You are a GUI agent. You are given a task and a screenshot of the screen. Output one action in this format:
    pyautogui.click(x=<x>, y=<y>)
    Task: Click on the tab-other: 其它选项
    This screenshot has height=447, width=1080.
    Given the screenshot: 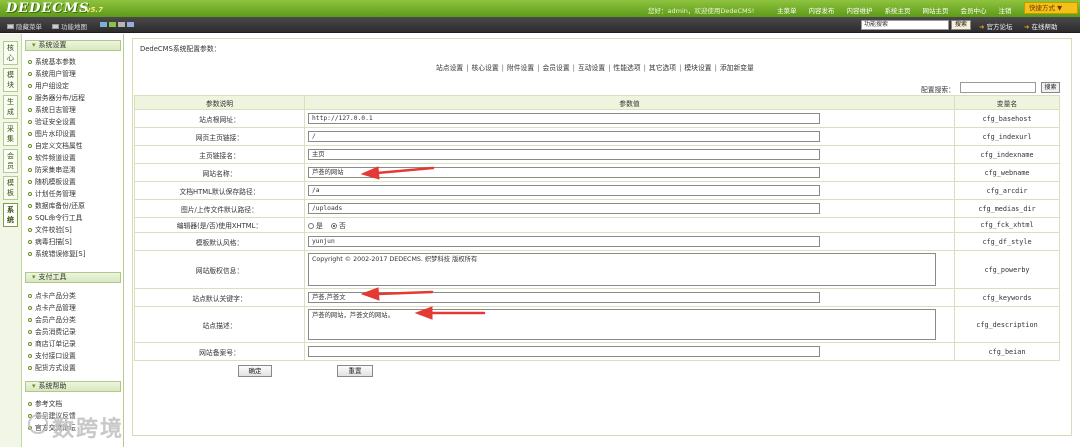 What is the action you would take?
    pyautogui.click(x=662, y=68)
    